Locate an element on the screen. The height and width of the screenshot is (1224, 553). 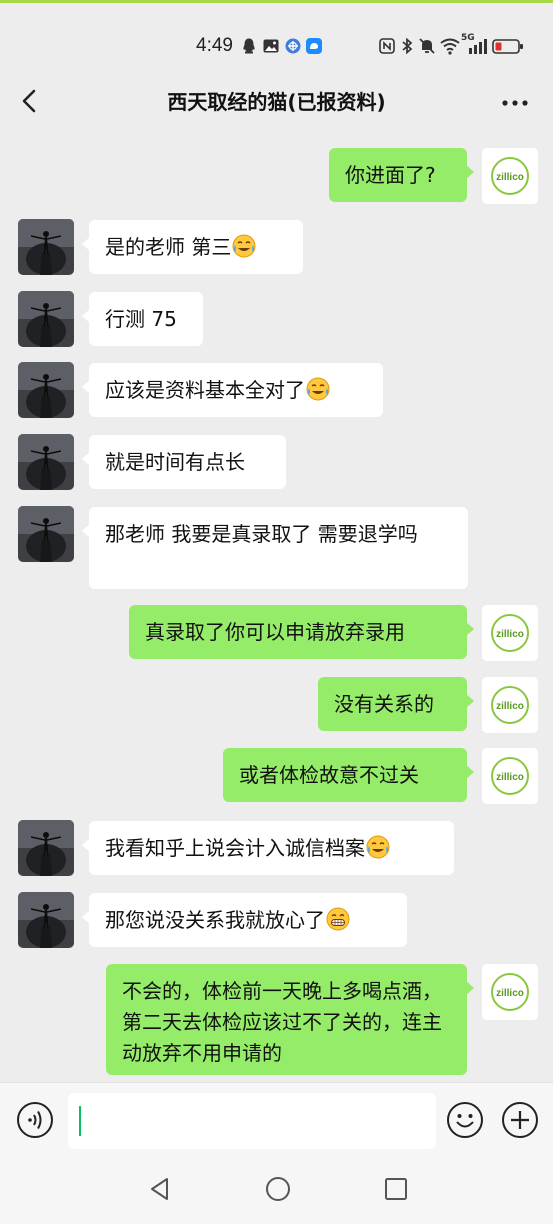
chat-header: 西天取经的猫(已报资料) is located at coordinates (276, 102).